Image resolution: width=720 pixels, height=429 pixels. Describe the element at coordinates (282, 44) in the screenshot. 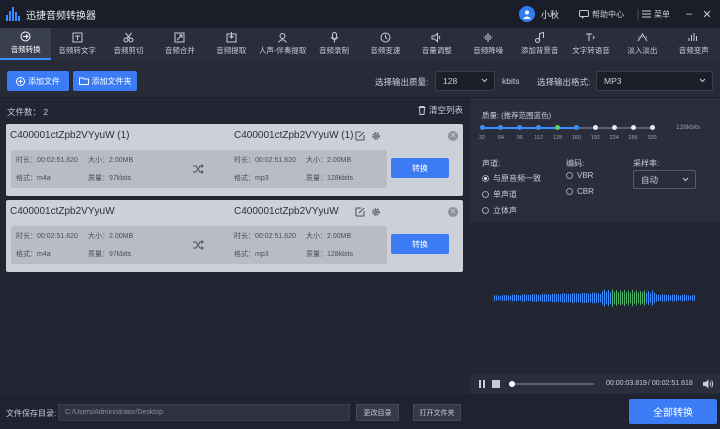

I see `tab-voice: 人声-伴奏提取` at that location.